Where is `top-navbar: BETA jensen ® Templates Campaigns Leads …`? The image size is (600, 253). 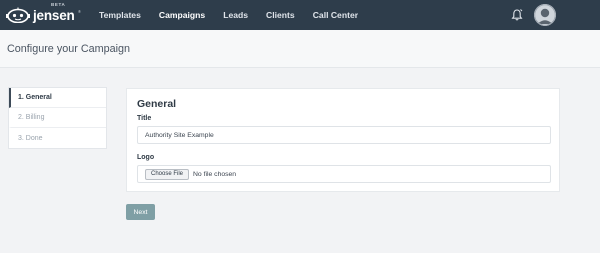
top-navbar: BETA jensen ® Templates Campaigns Leads … is located at coordinates (300, 15).